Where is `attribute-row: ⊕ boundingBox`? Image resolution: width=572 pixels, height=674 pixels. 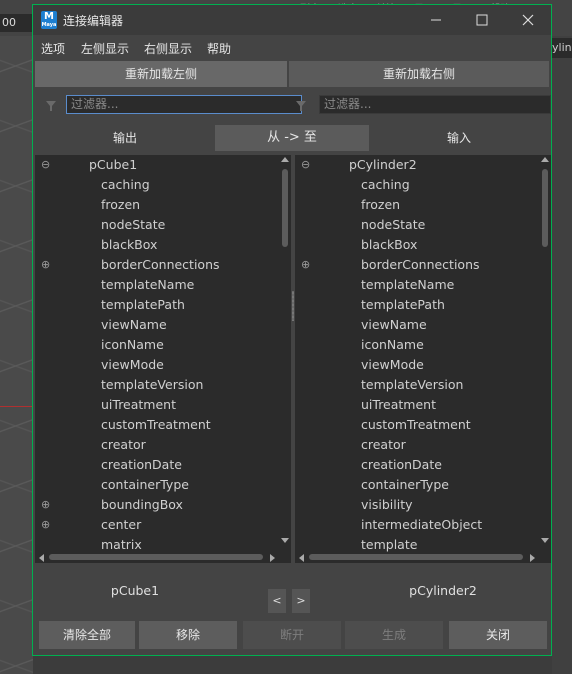
attribute-row: ⊕ boundingBox is located at coordinates (157, 505).